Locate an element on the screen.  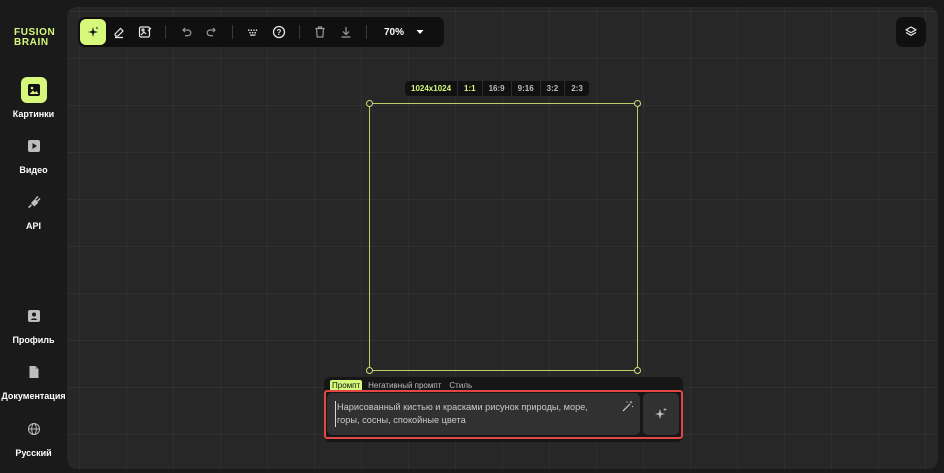
generate-button is located at coordinates (661, 414).